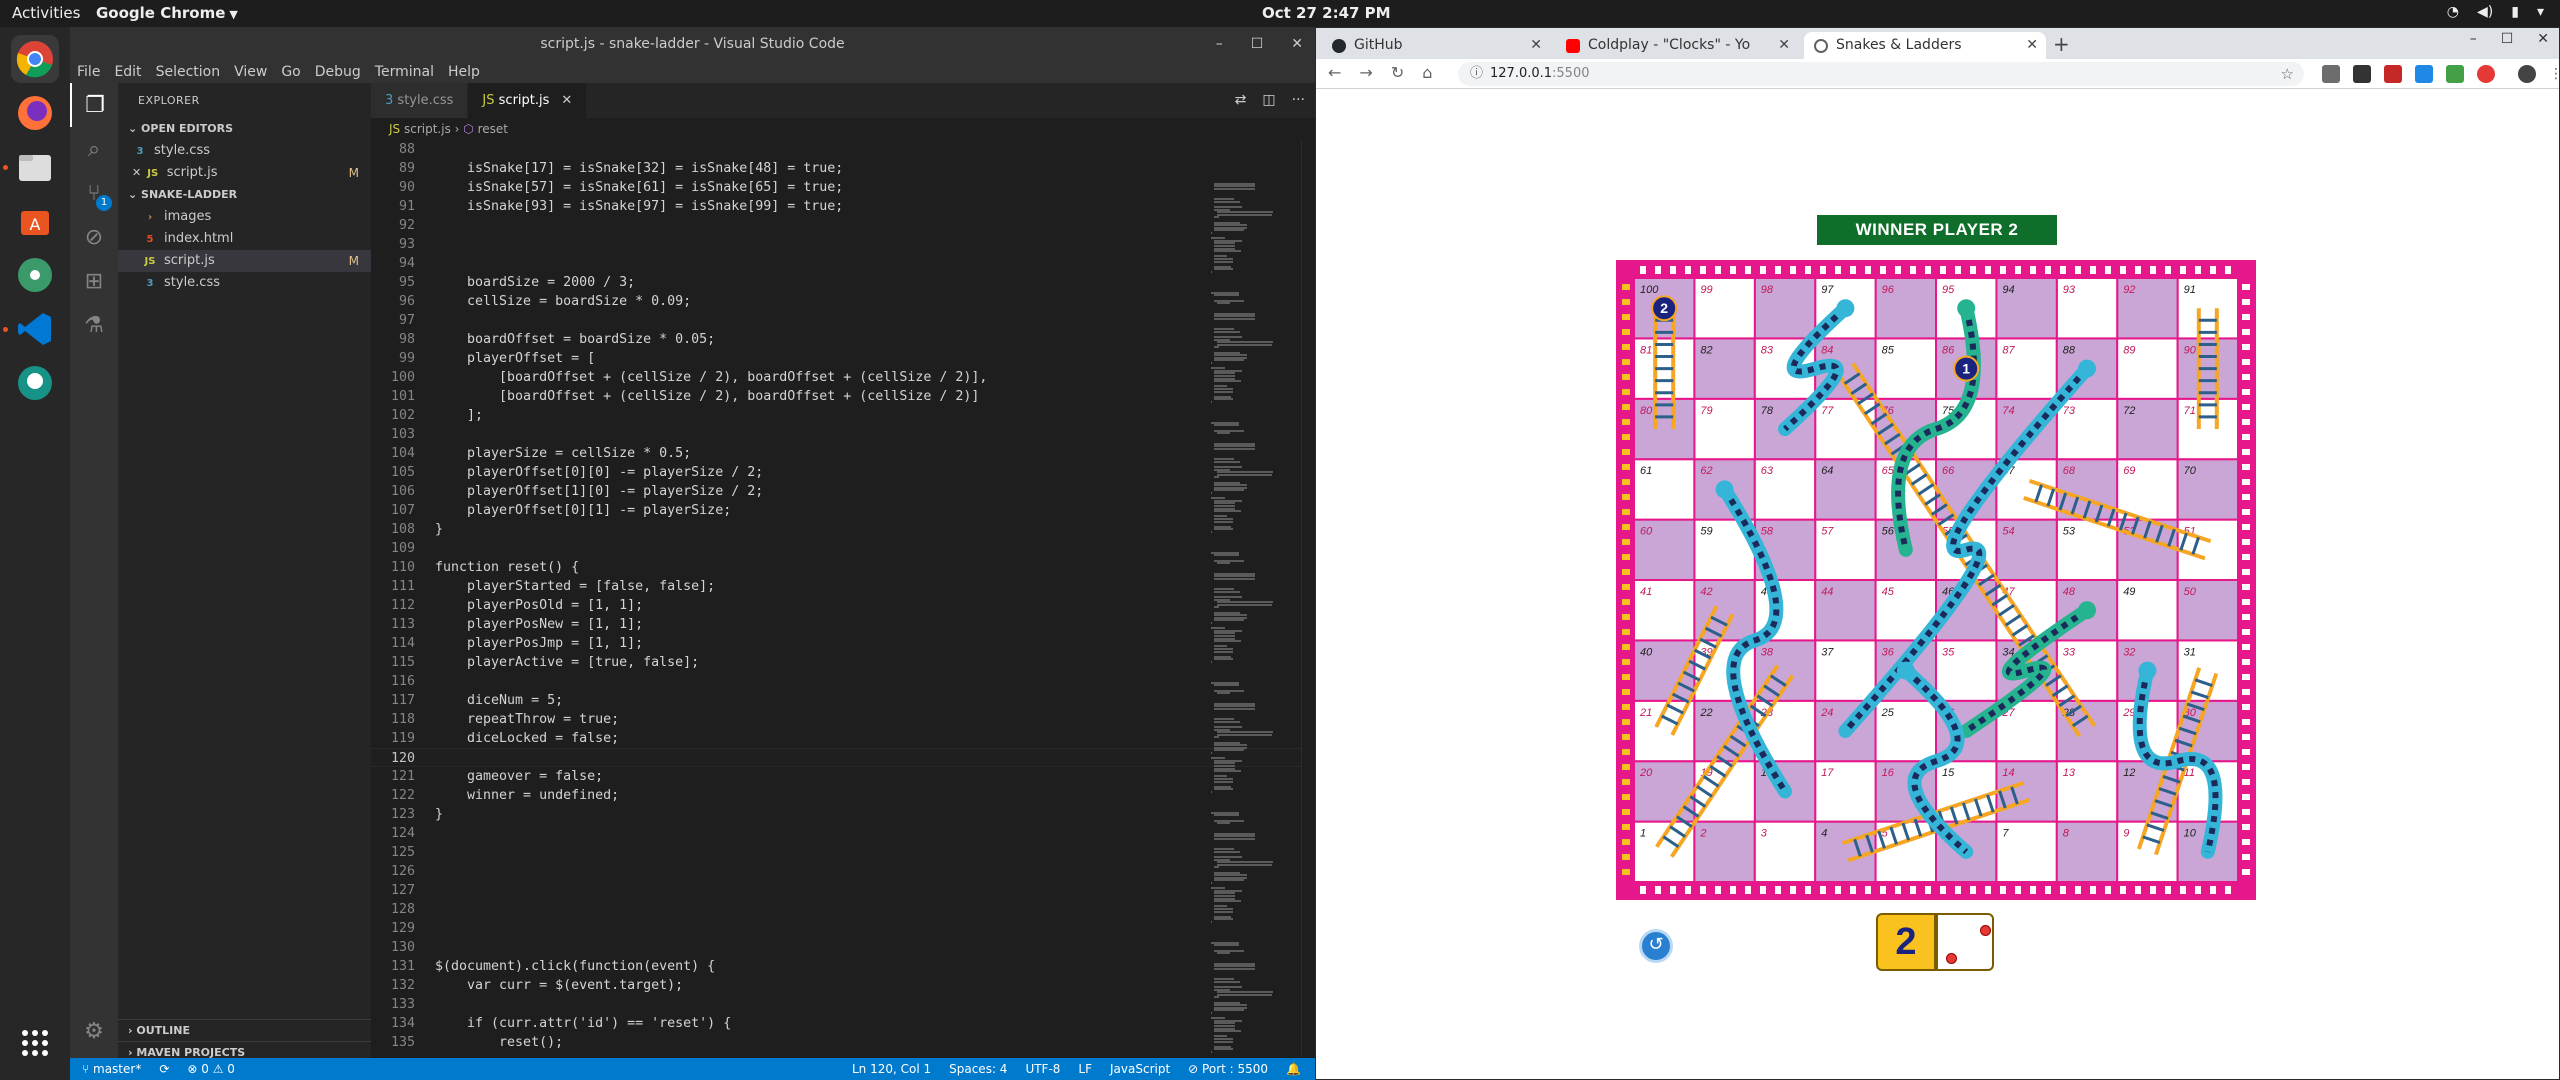  I want to click on notifications-bell-icon: 🔔, so click(1293, 1069).